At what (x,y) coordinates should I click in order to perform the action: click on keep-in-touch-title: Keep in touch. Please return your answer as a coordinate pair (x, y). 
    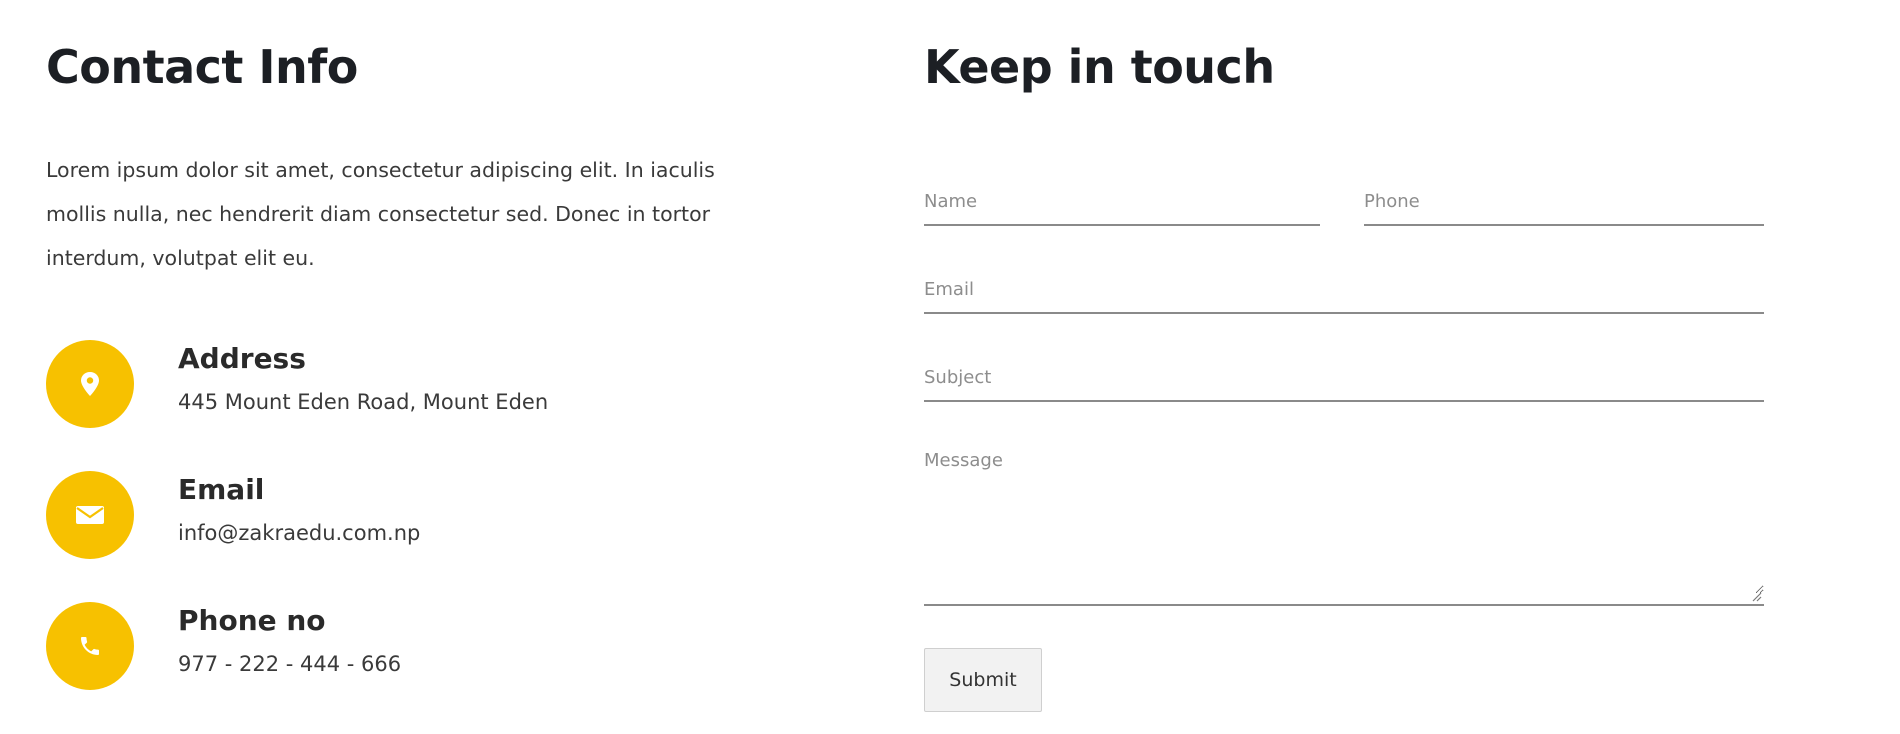
    Looking at the image, I should click on (1099, 67).